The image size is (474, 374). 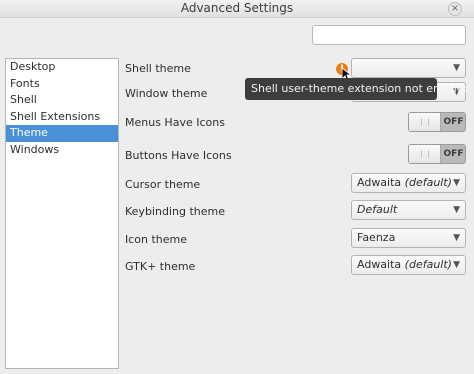 I want to click on sidebar-item-desktop: Desktop, so click(x=62, y=67).